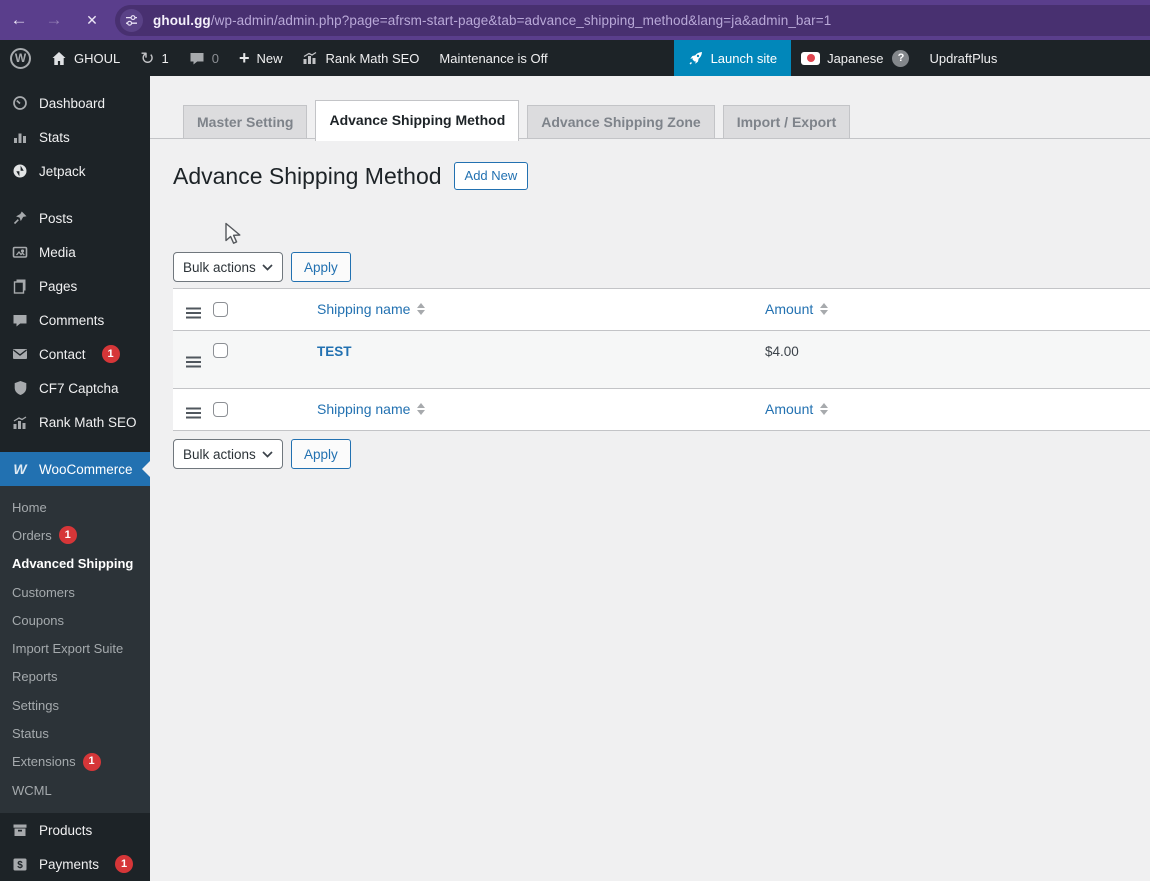 The width and height of the screenshot is (1150, 881). I want to click on sort-arrows-icon, so click(421, 308).